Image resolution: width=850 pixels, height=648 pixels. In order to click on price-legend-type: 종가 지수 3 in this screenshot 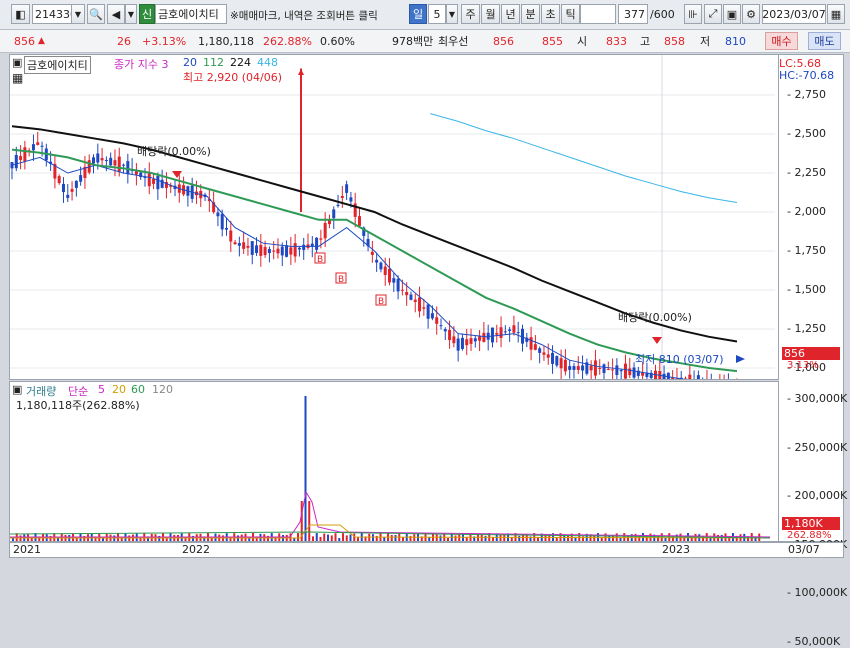, I will do `click(141, 64)`.